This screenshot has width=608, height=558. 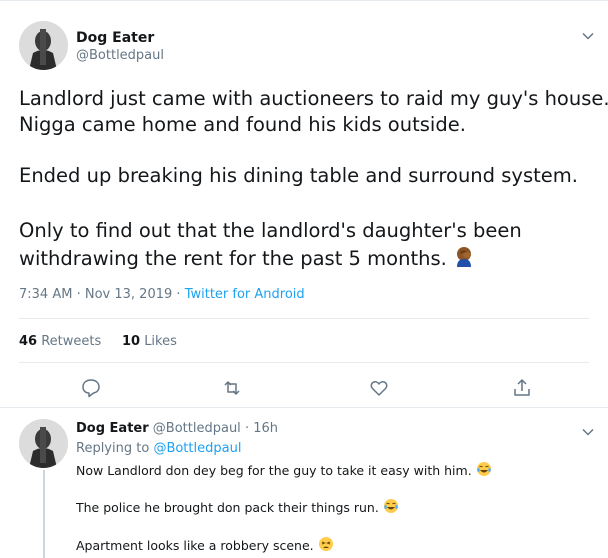 I want to click on reply-author-handle: @Bottledpaul, so click(x=197, y=428).